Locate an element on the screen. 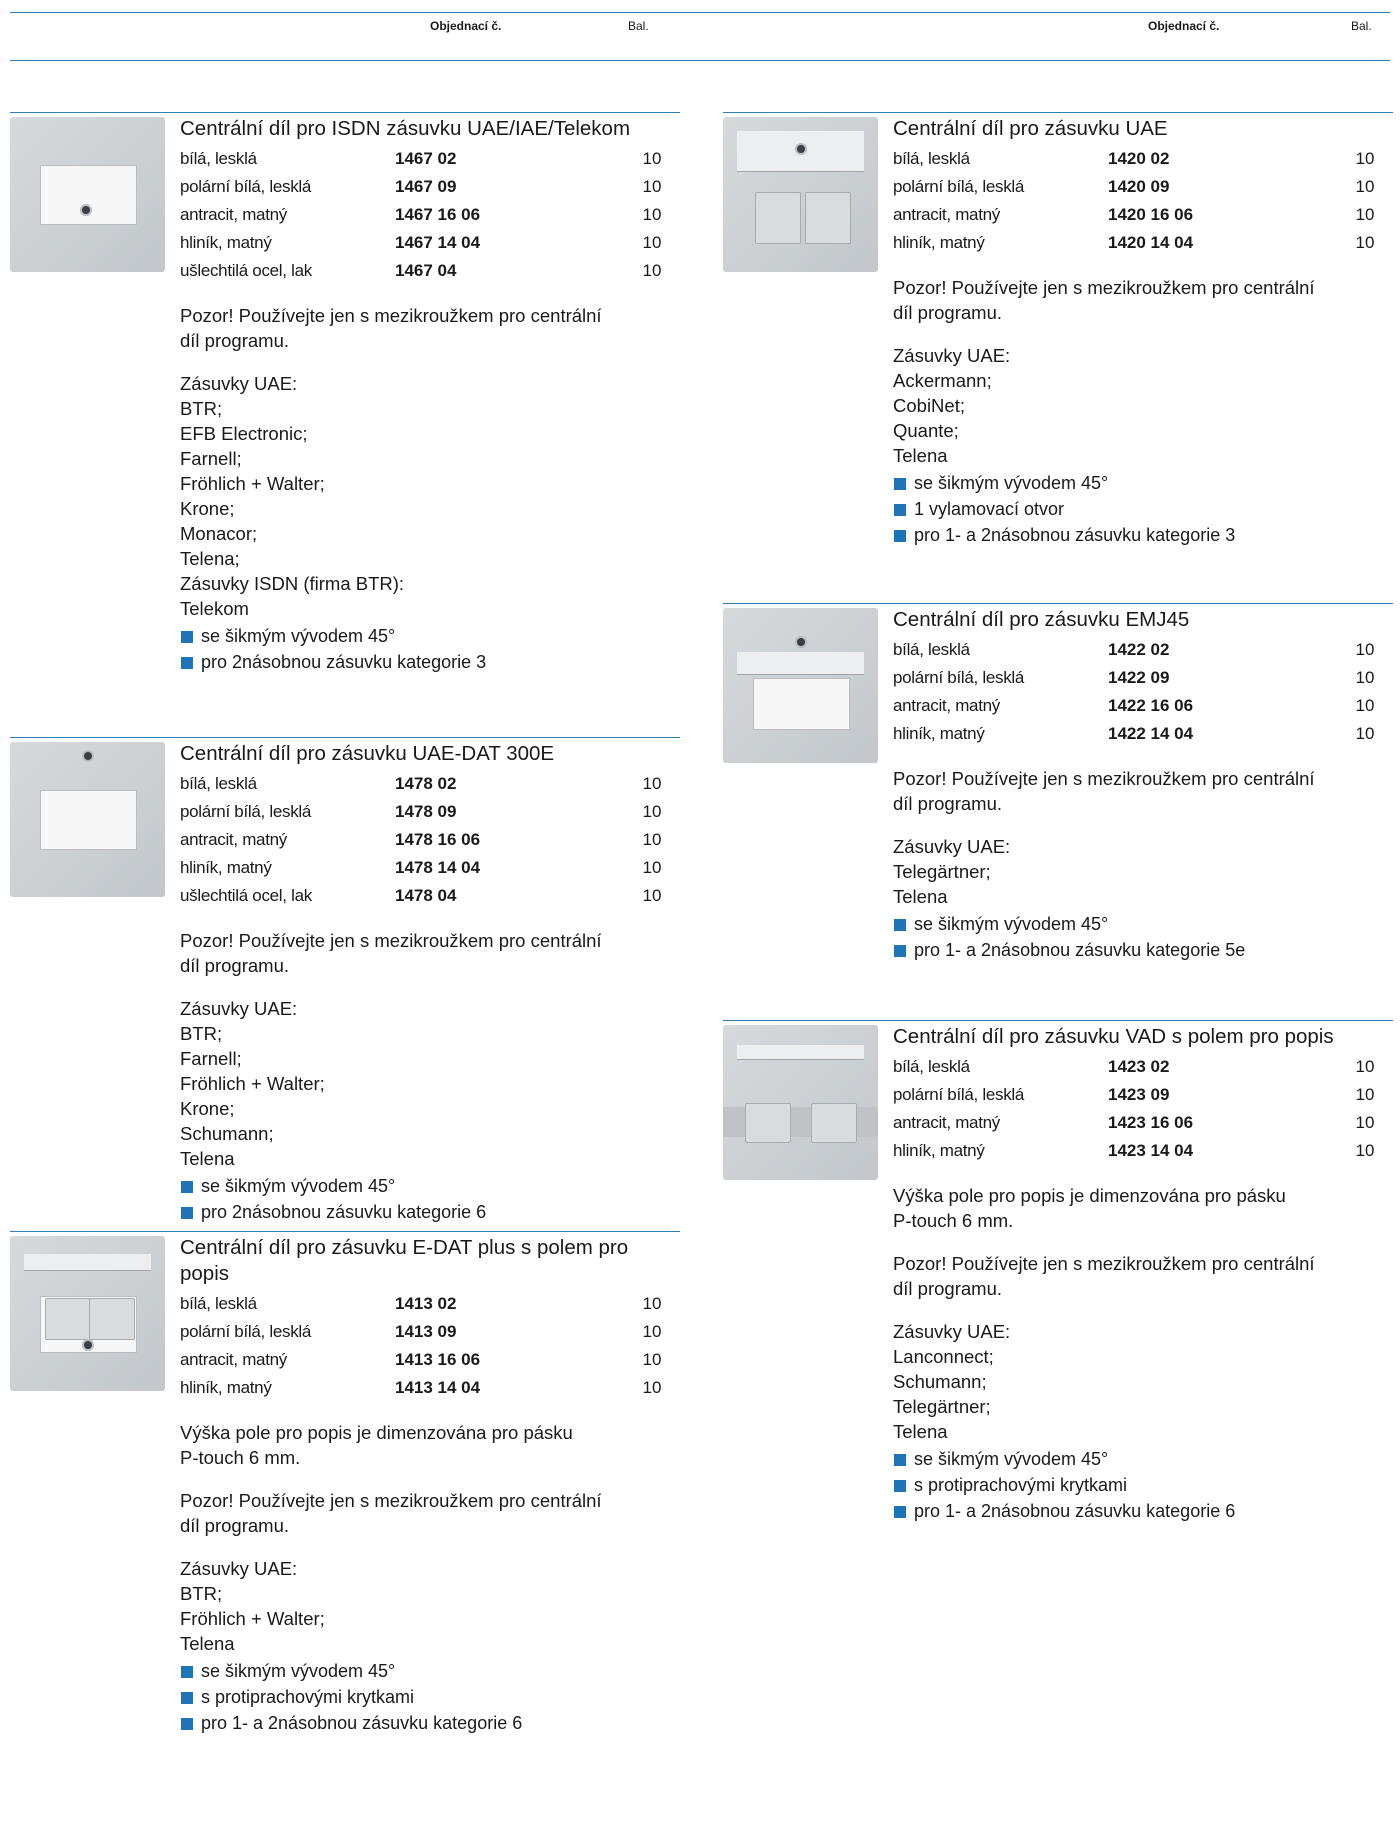 This screenshot has height=1845, width=1400. feature-item: s protiprachovými krytkami is located at coordinates (1143, 1485).